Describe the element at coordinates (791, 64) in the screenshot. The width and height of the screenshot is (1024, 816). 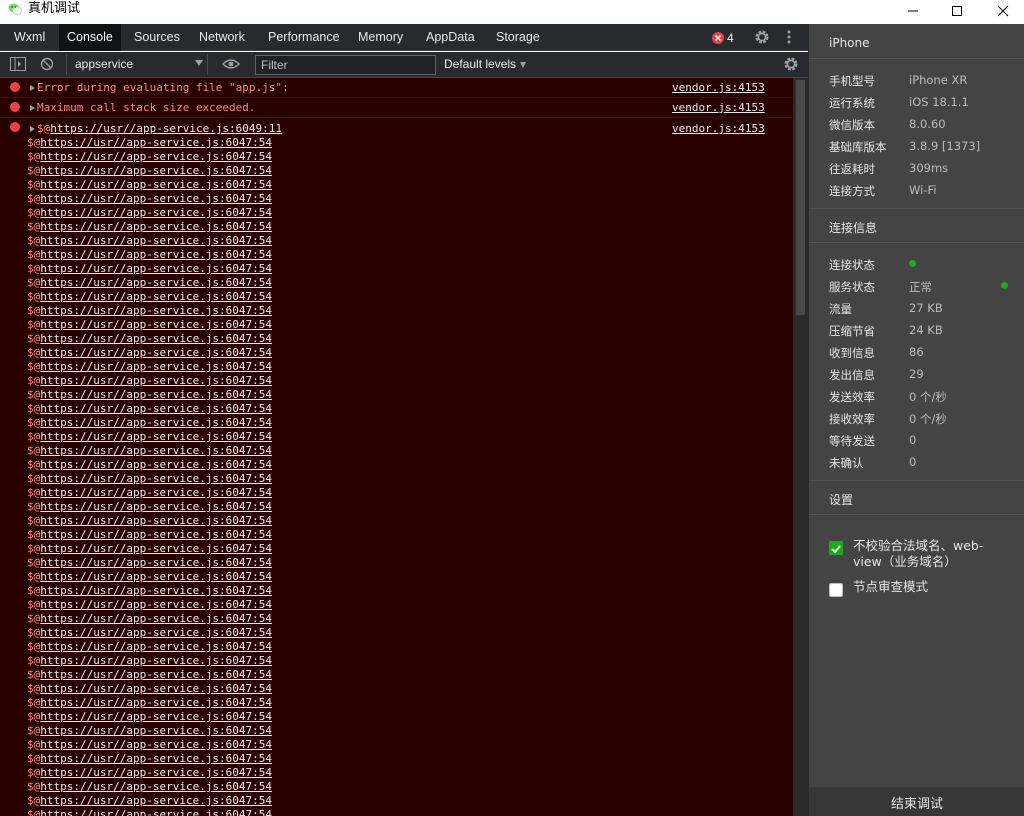
I see `console-settings-icon` at that location.